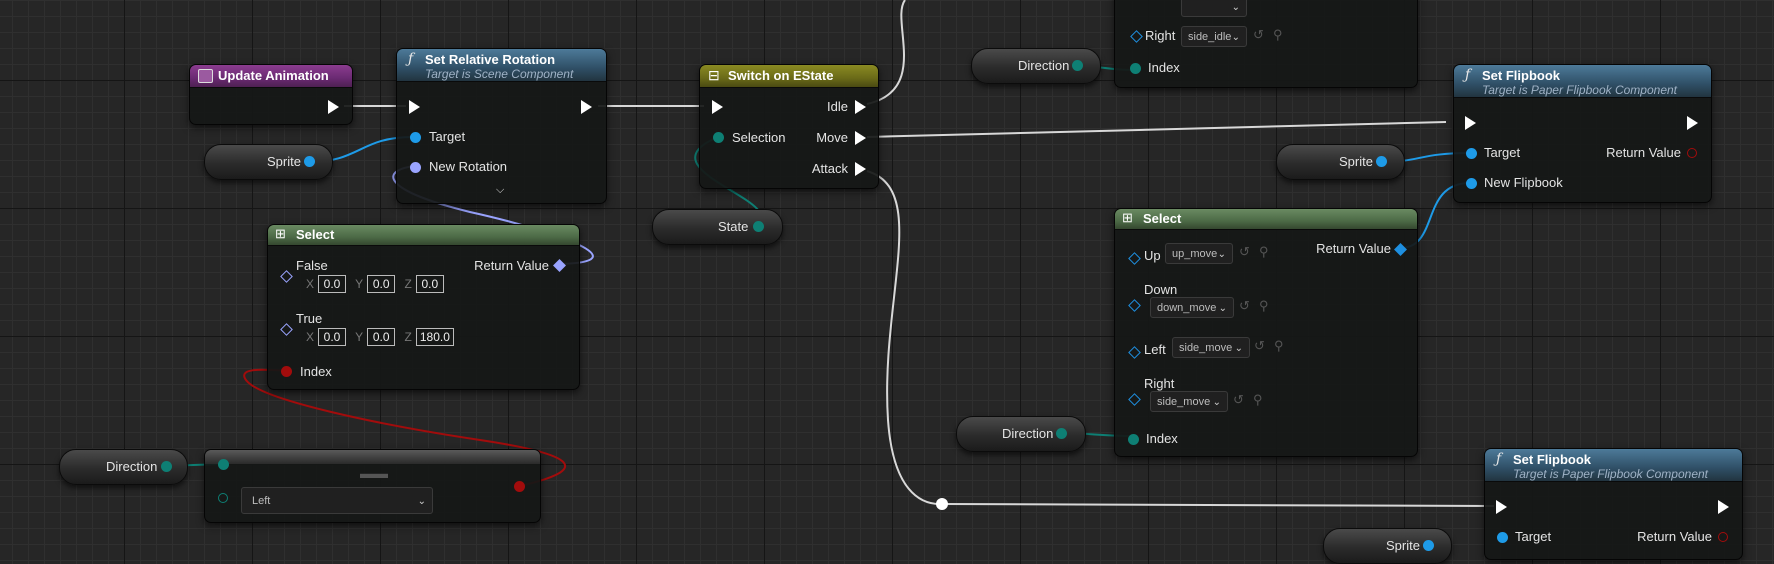 The image size is (1774, 564). What do you see at coordinates (286, 329) in the screenshot?
I see `true-pin` at bounding box center [286, 329].